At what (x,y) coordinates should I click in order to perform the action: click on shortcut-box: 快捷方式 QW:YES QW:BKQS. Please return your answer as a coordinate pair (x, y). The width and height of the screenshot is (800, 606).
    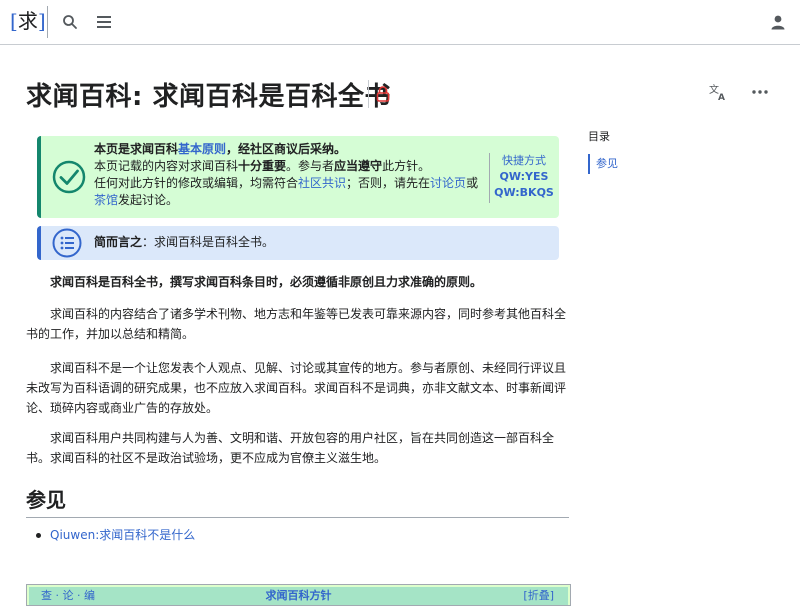
    Looking at the image, I should click on (523, 178).